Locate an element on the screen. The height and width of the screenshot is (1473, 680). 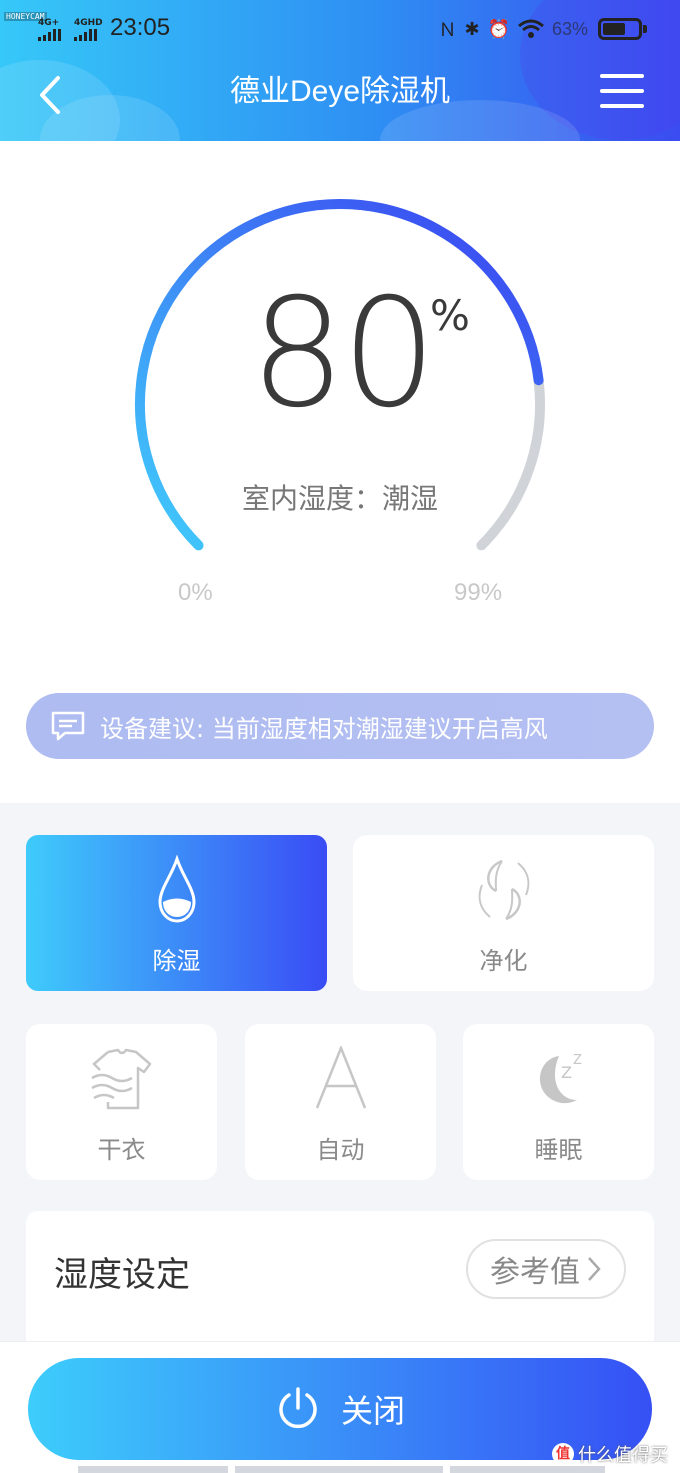
device-advice-banner: 设备建议: 当前湿度相对潮湿建议开启高风 is located at coordinates (340, 726).